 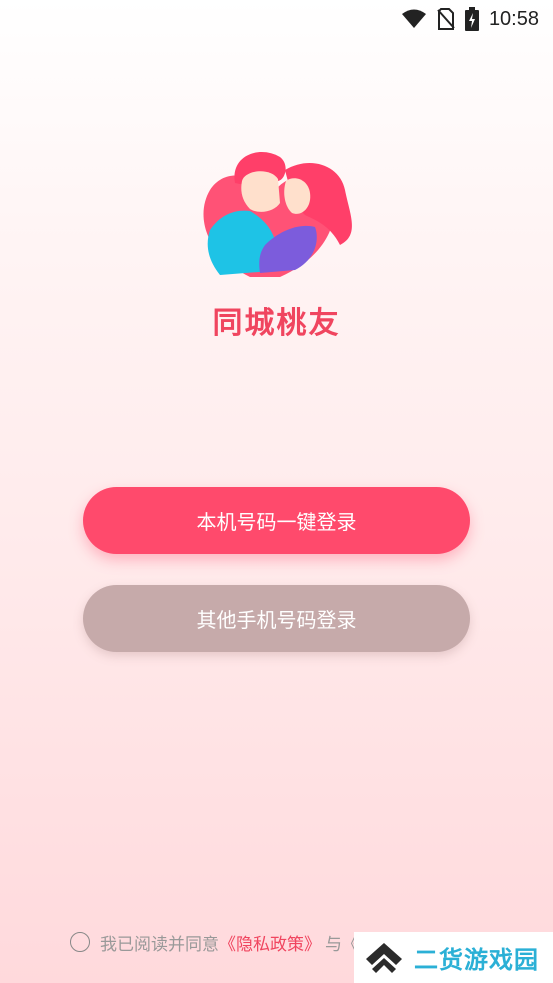 What do you see at coordinates (276, 520) in the screenshot?
I see `one-click-login-button: 本机号码一键登录` at bounding box center [276, 520].